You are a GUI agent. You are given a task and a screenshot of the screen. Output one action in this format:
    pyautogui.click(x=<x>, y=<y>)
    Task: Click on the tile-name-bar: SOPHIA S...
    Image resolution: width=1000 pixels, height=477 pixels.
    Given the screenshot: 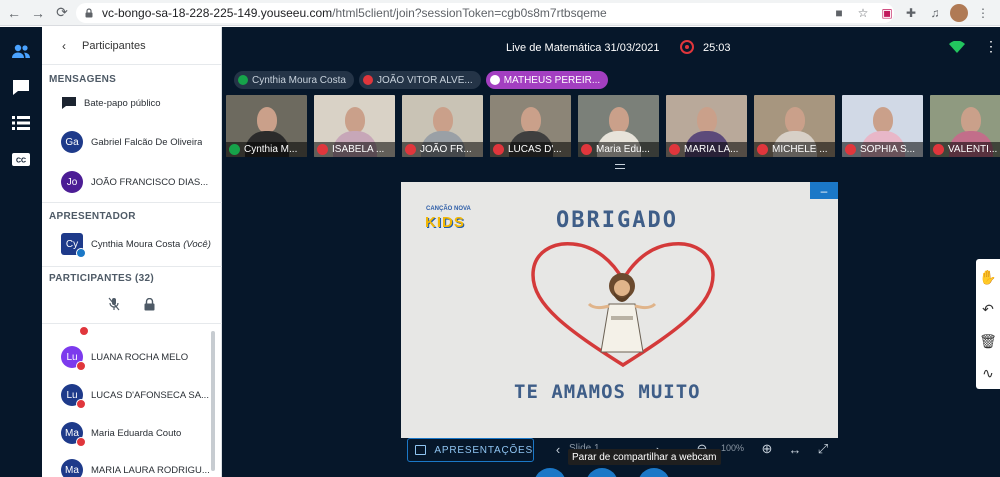 What is the action you would take?
    pyautogui.click(x=882, y=149)
    